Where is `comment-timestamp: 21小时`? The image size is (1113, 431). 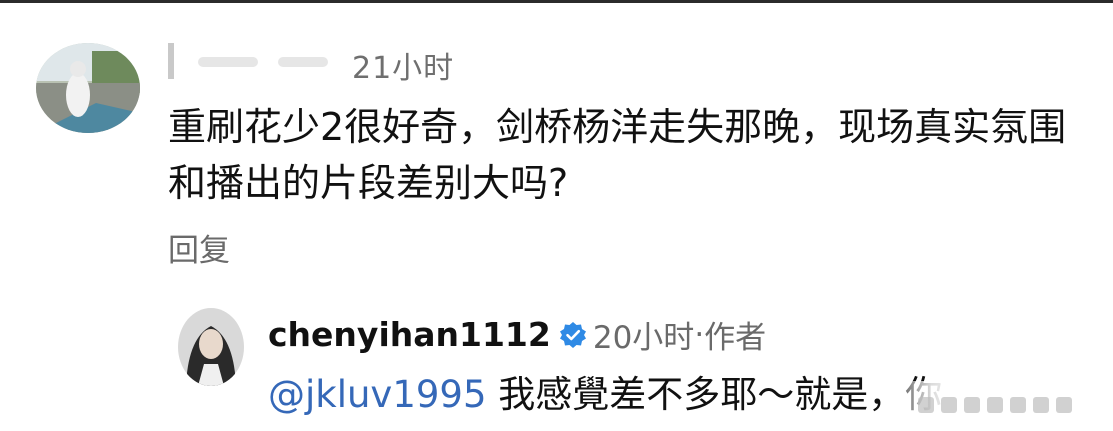
comment-timestamp: 21小时 is located at coordinates (403, 68).